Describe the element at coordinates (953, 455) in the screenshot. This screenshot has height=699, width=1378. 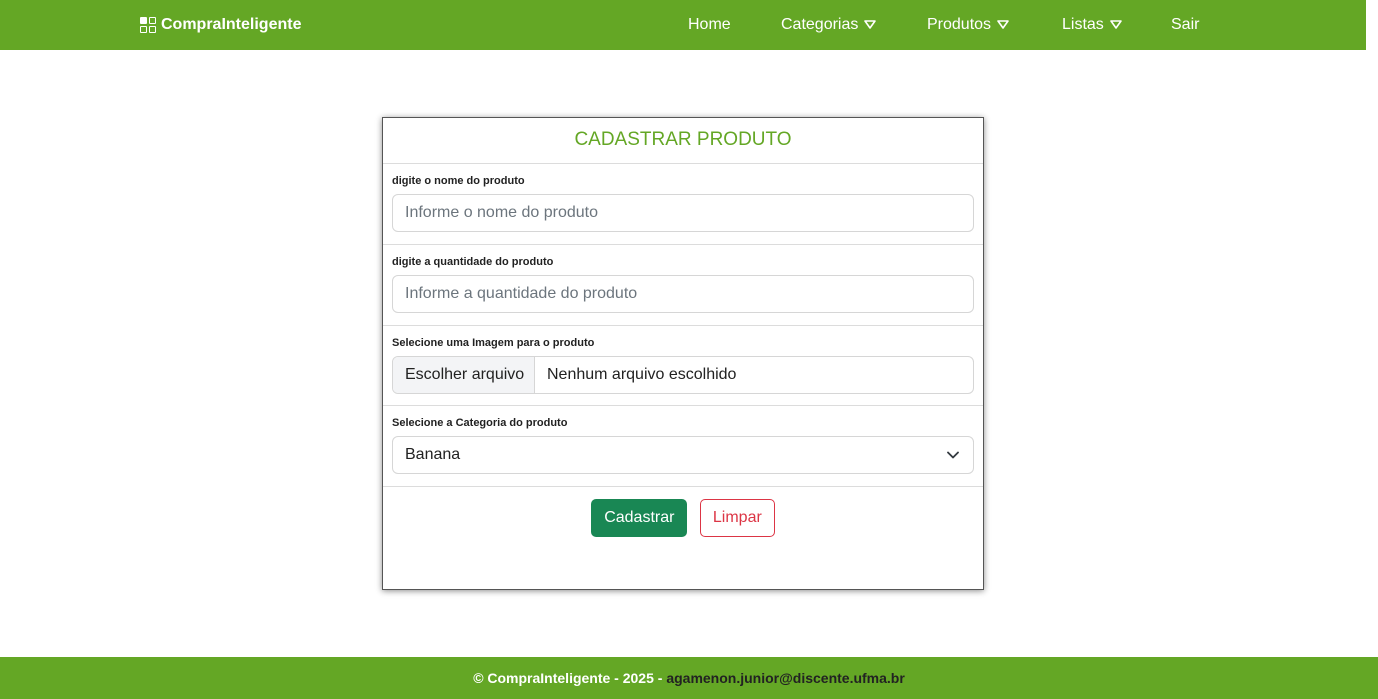
I see `chevron-down-icon` at that location.